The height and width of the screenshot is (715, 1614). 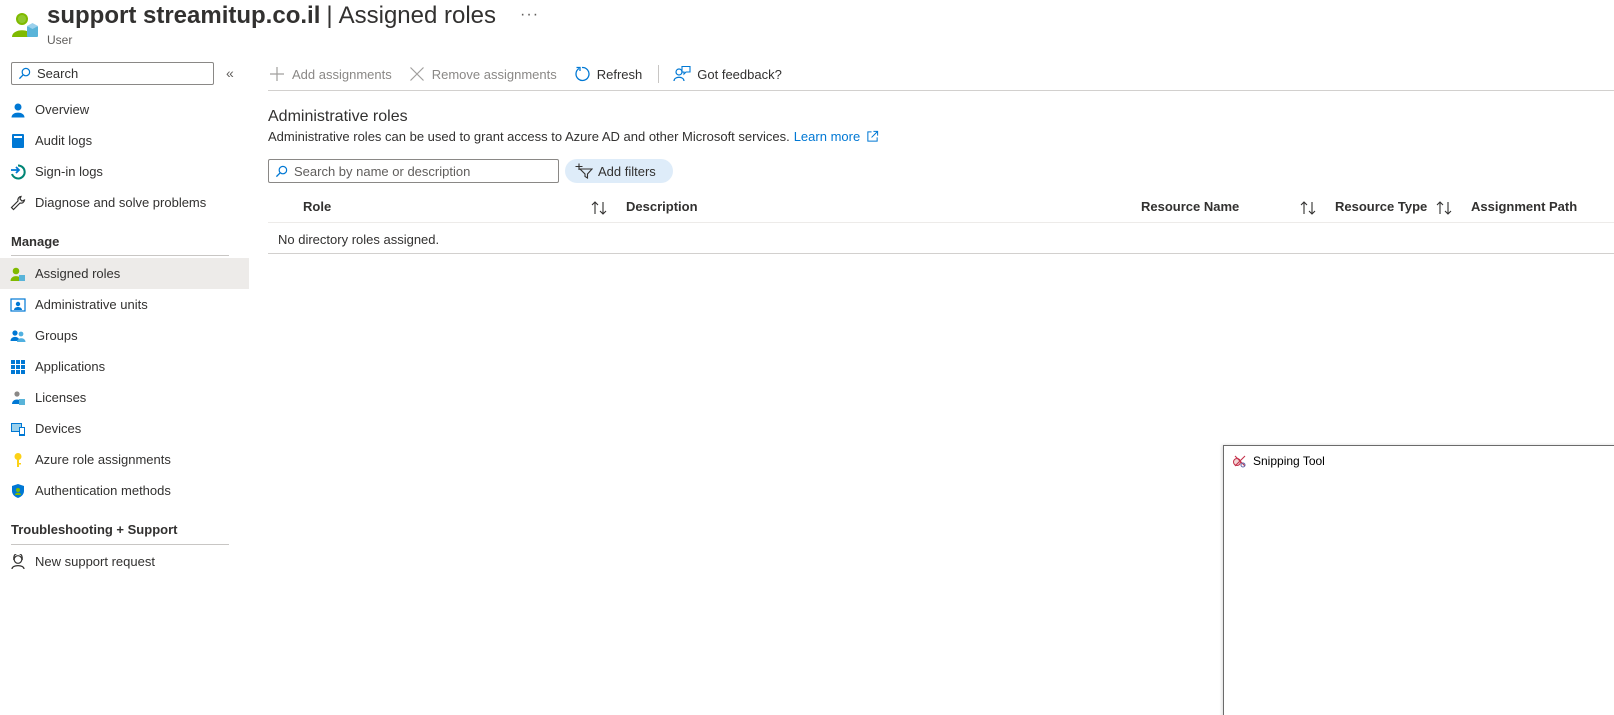 I want to click on snipping-tool-window: Snipping Tool, so click(x=1418, y=580).